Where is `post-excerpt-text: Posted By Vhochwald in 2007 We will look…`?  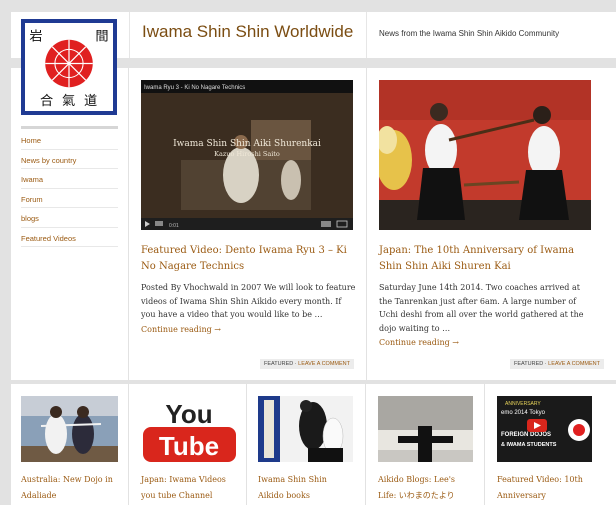 post-excerpt-text: Posted By Vhochwald in 2007 We will look… is located at coordinates (248, 301).